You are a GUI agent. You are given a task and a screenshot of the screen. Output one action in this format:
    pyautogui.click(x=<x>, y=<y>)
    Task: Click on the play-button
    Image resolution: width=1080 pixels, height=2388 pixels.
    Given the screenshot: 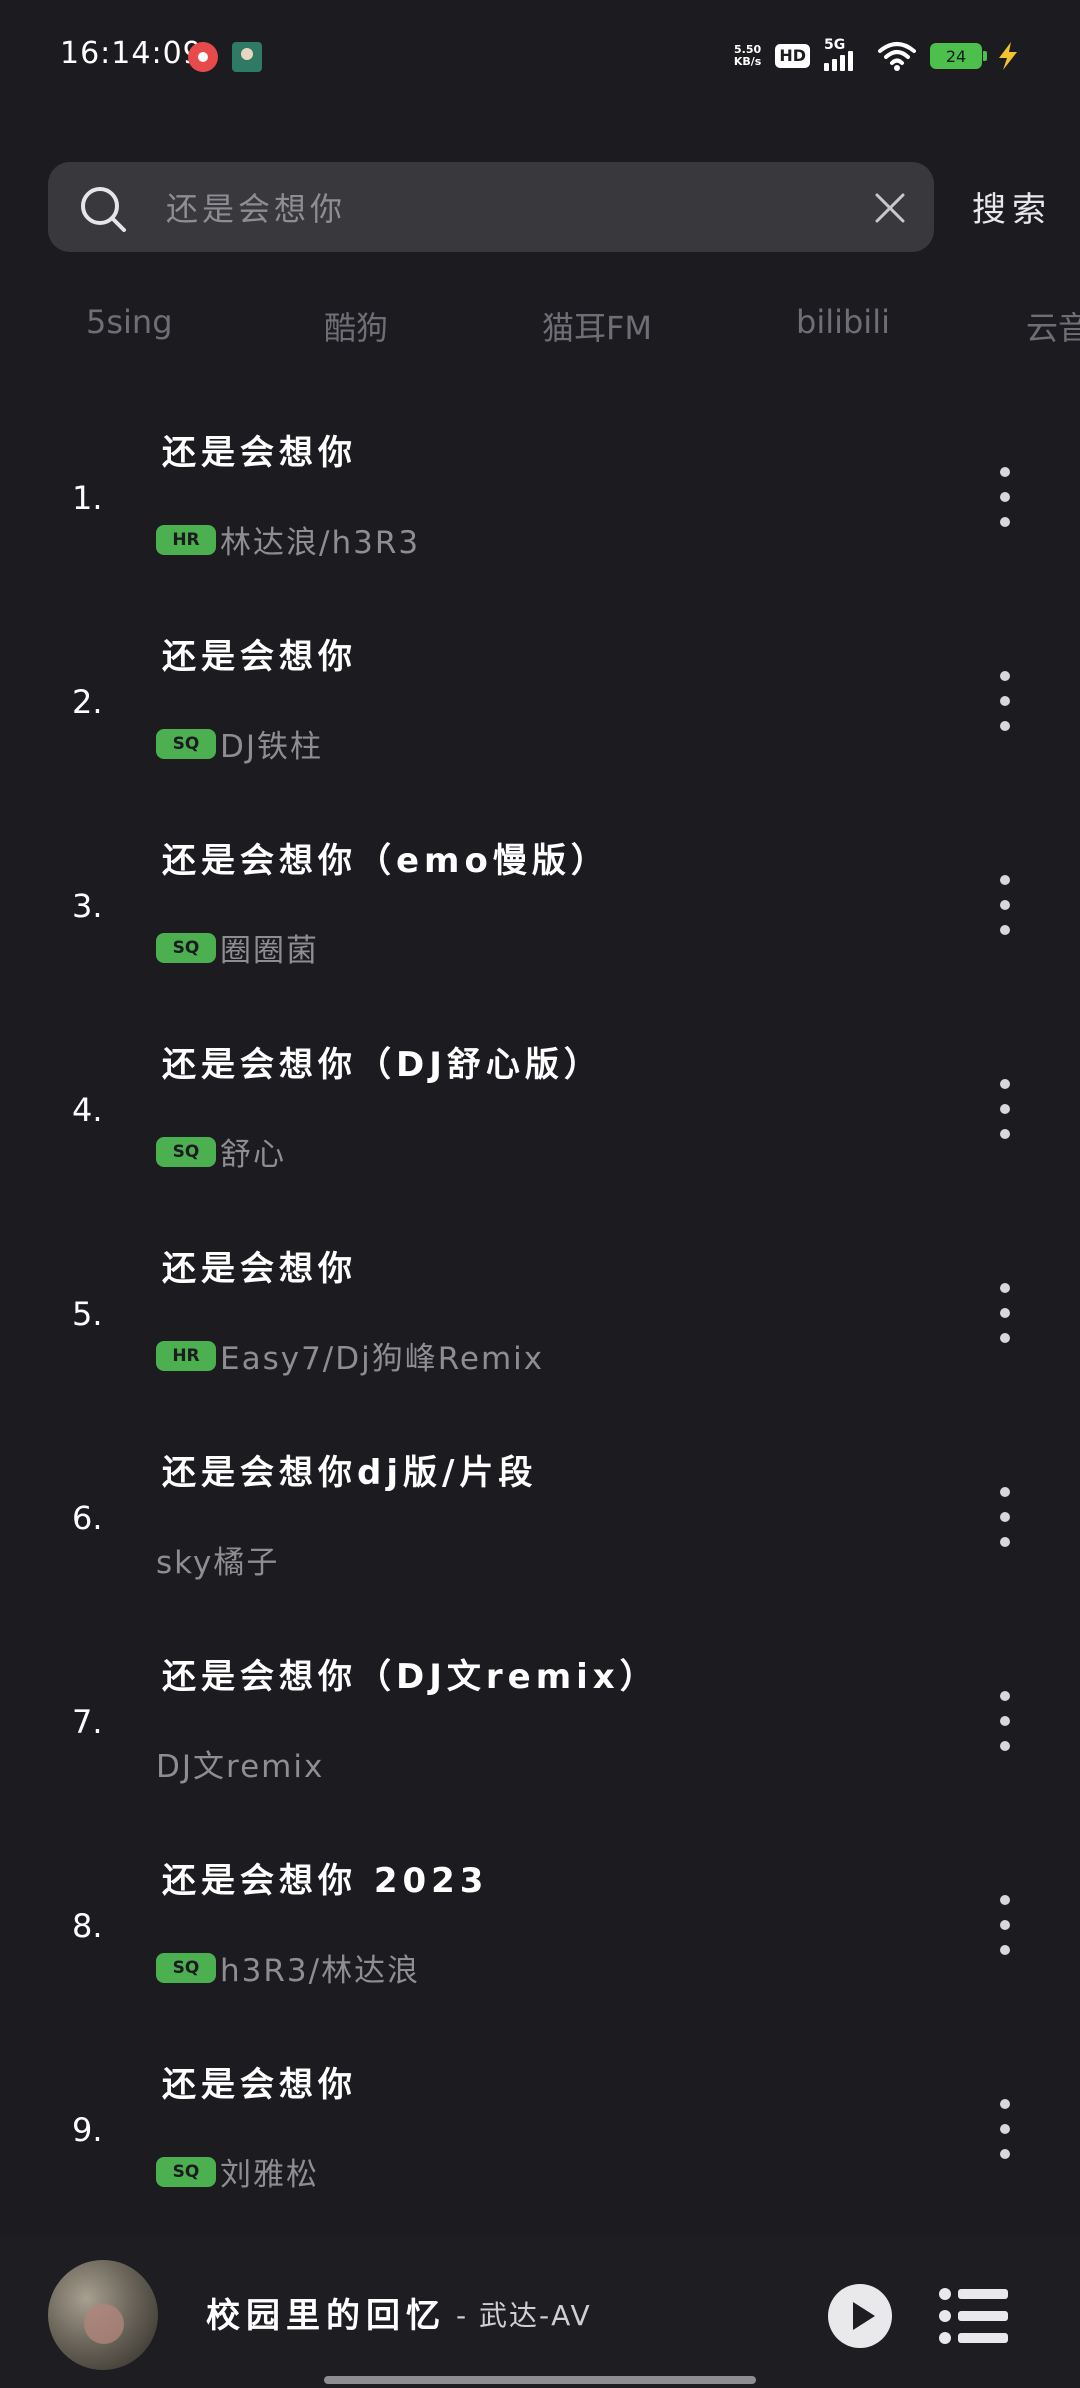 What is the action you would take?
    pyautogui.click(x=860, y=2316)
    